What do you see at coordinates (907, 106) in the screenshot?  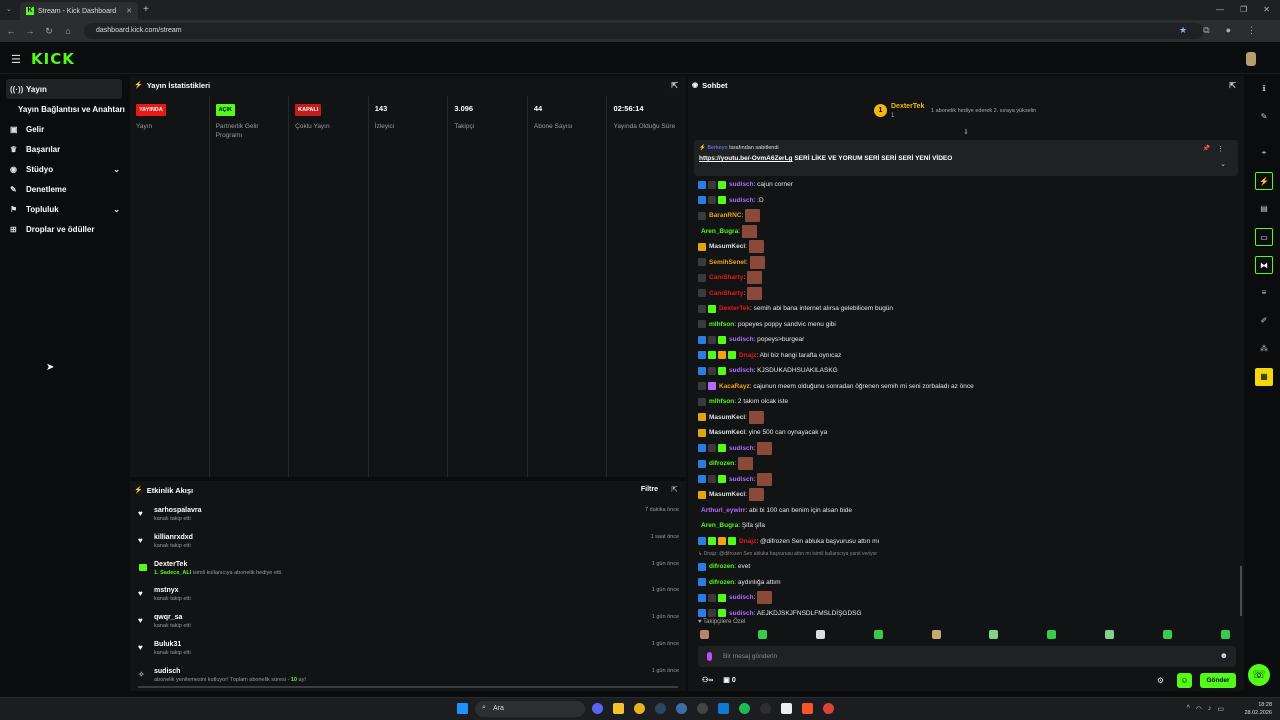 I see `top-gifter-name: DexterTek` at bounding box center [907, 106].